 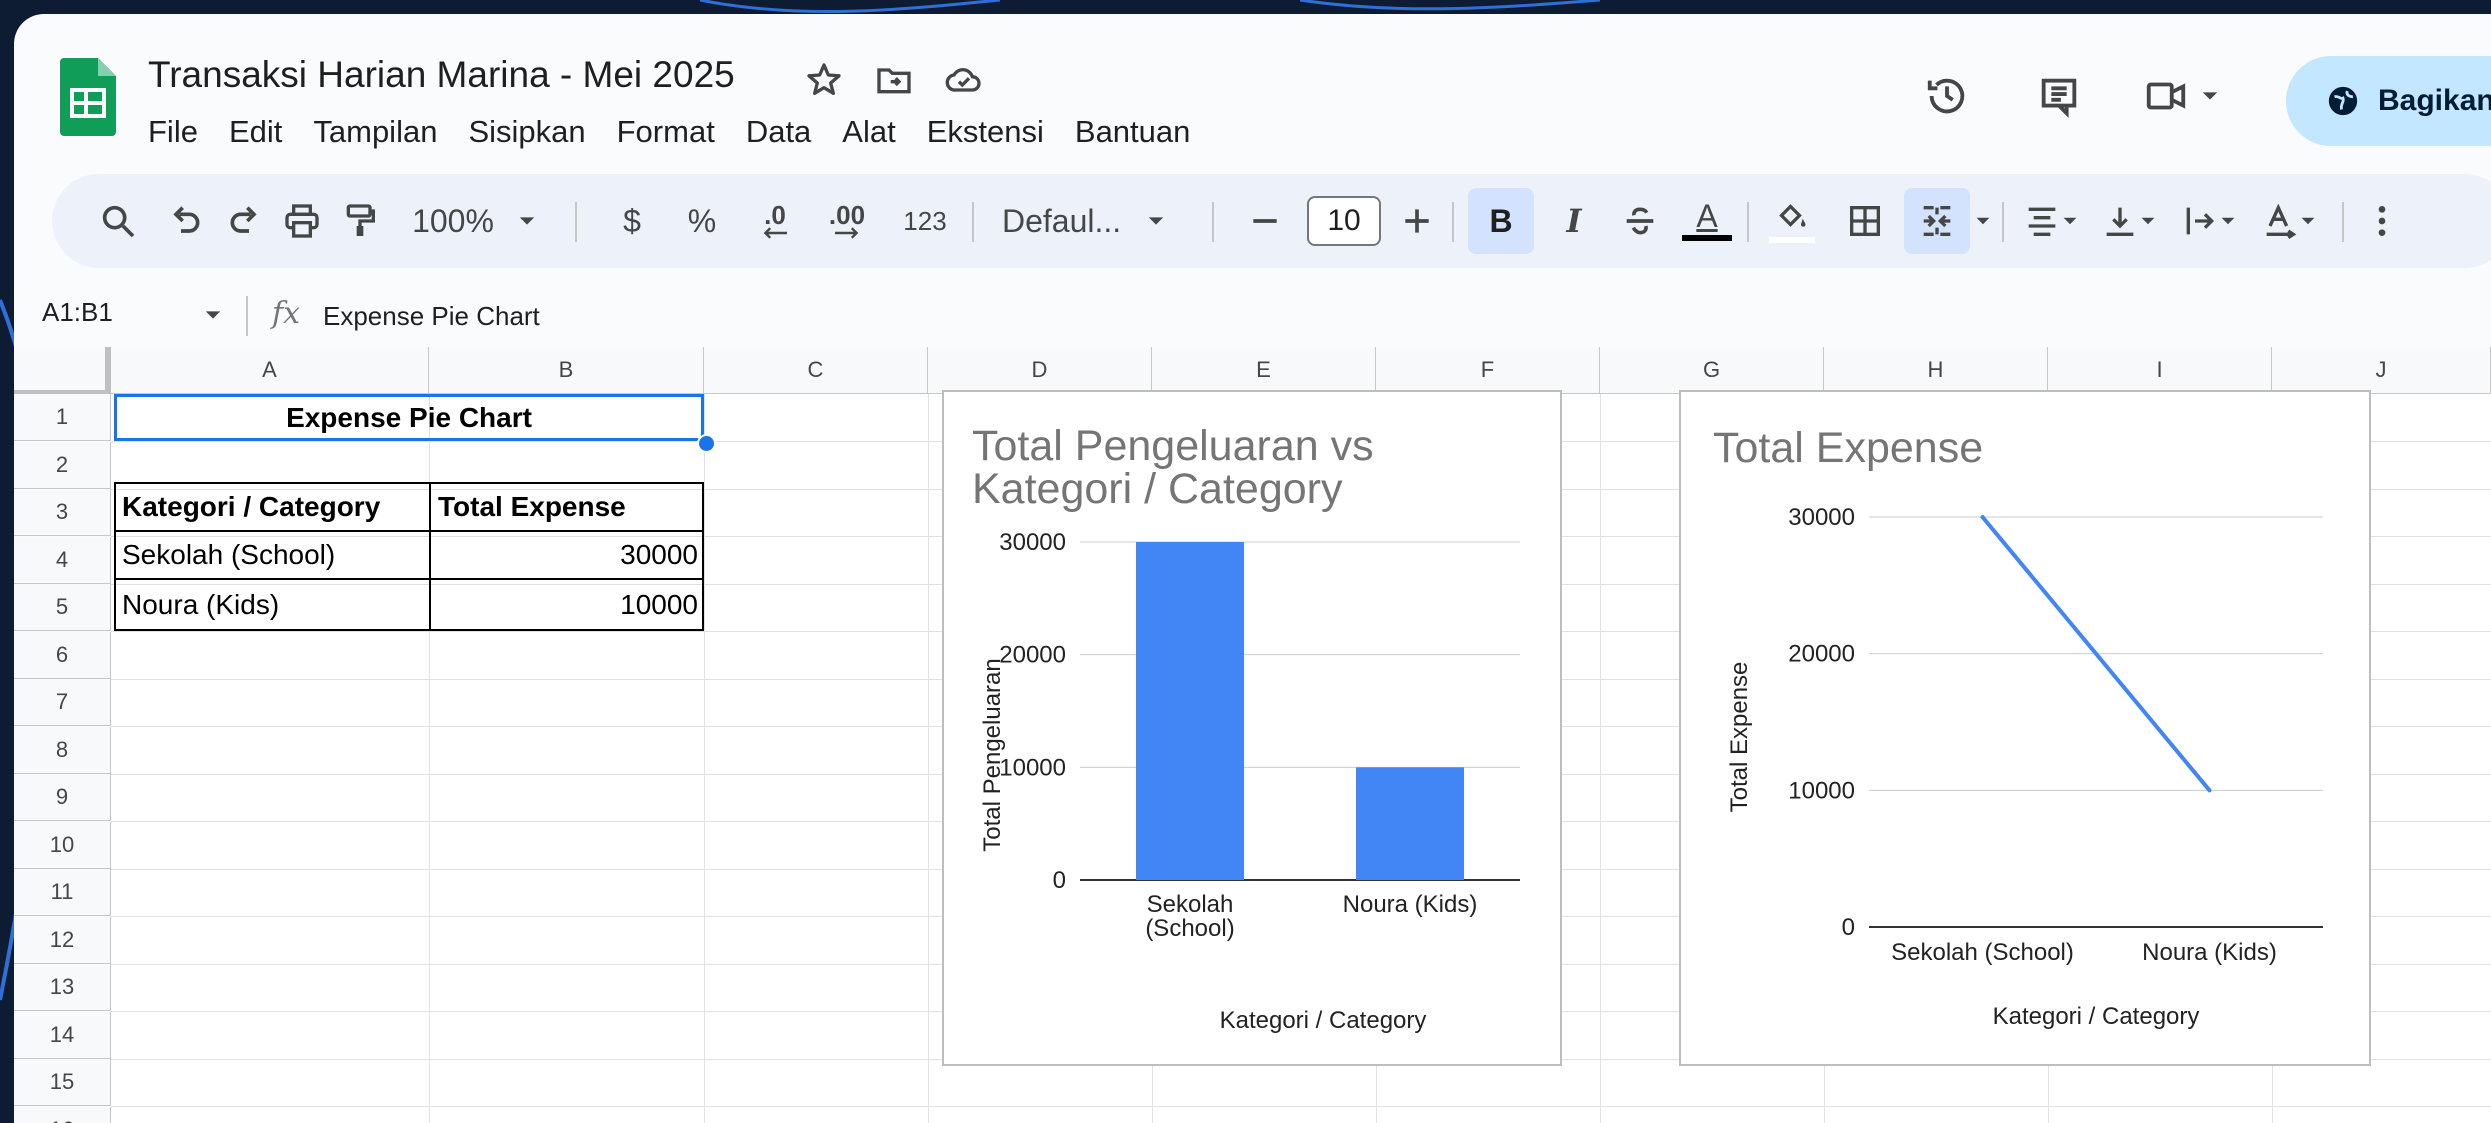 I want to click on menu-view: Tampilan, so click(x=375, y=132).